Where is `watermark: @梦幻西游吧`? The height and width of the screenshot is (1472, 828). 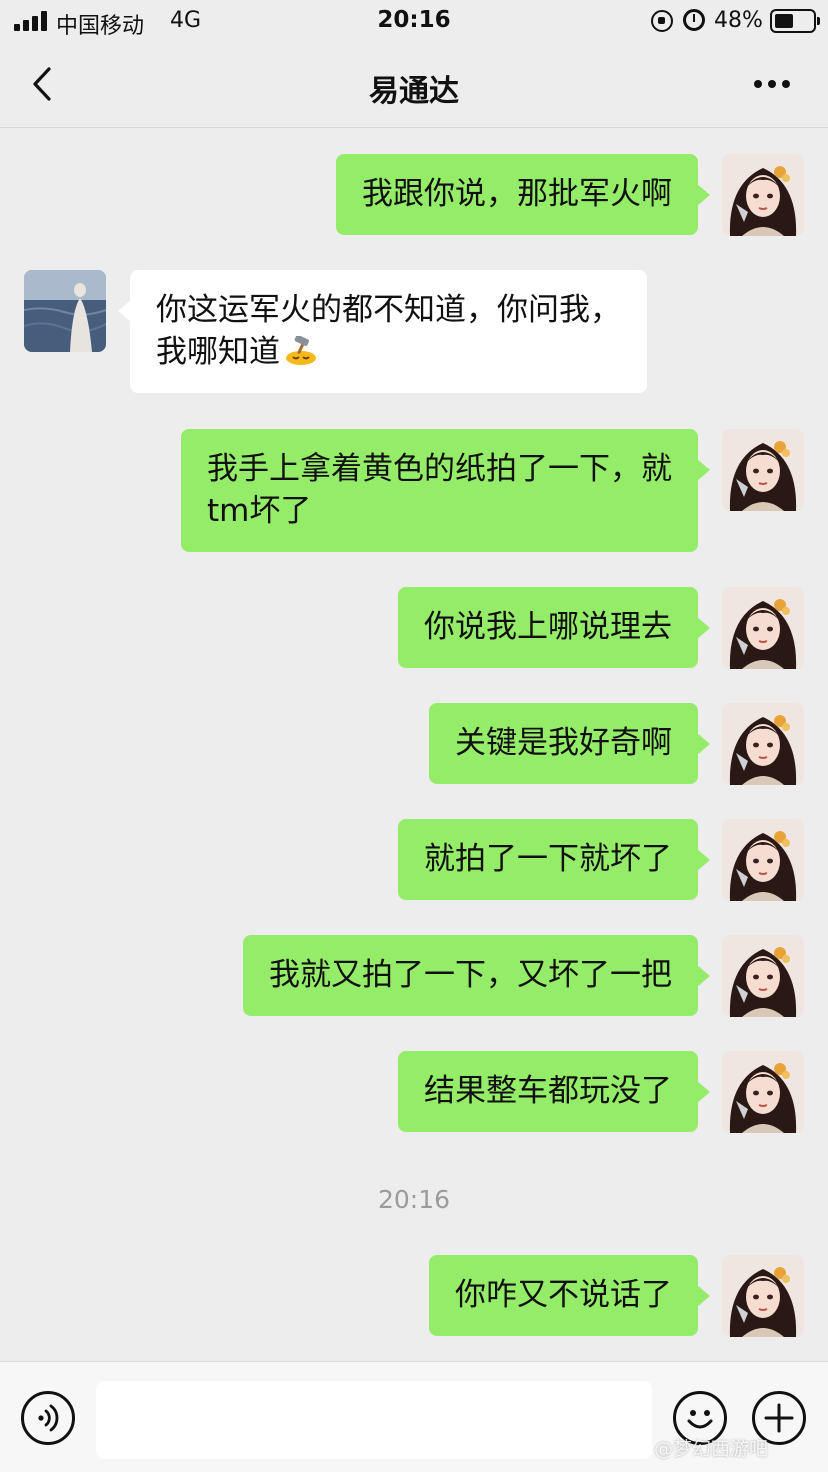
watermark: @梦幻西游吧 is located at coordinates (711, 1449).